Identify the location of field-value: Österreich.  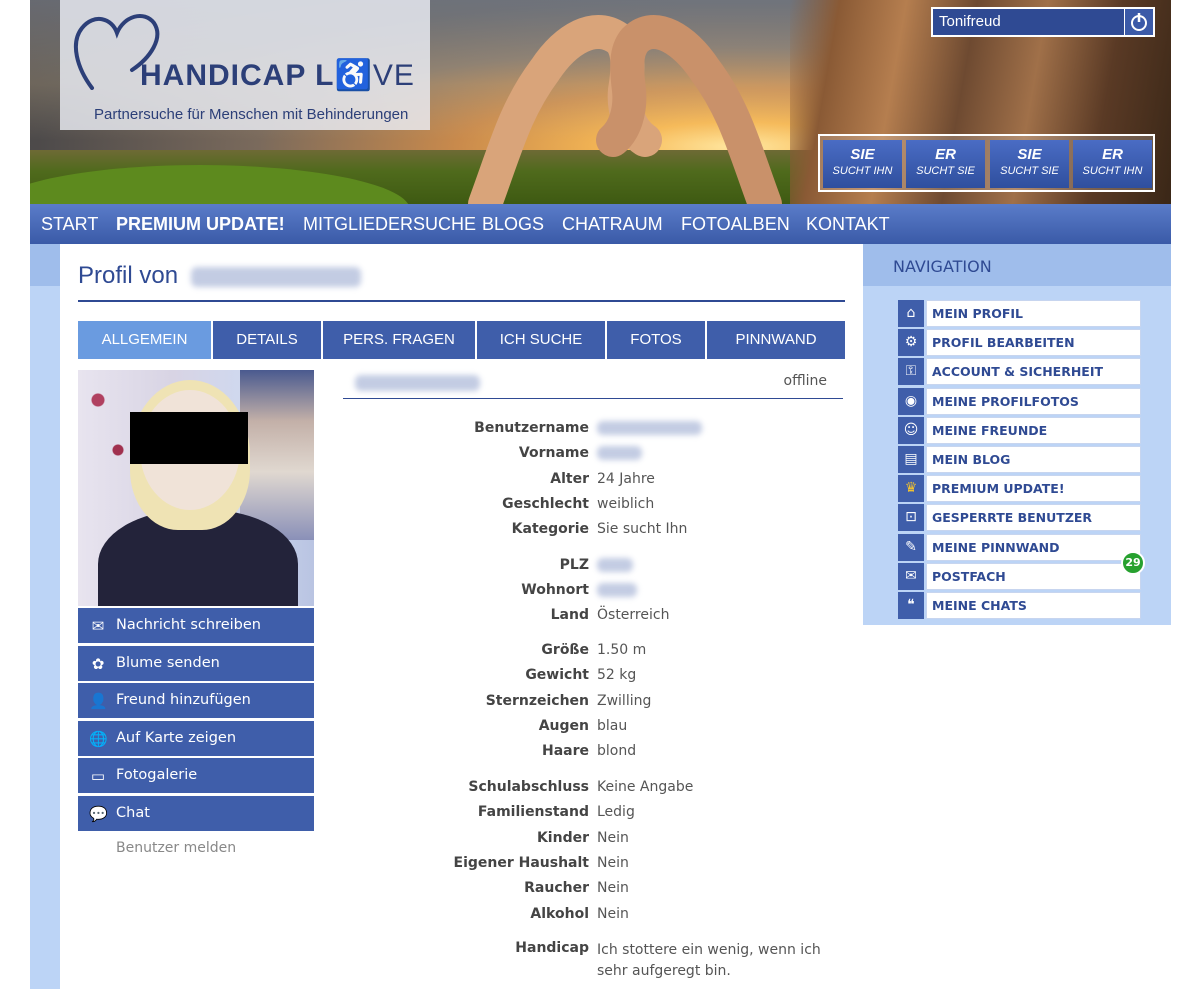
(633, 615).